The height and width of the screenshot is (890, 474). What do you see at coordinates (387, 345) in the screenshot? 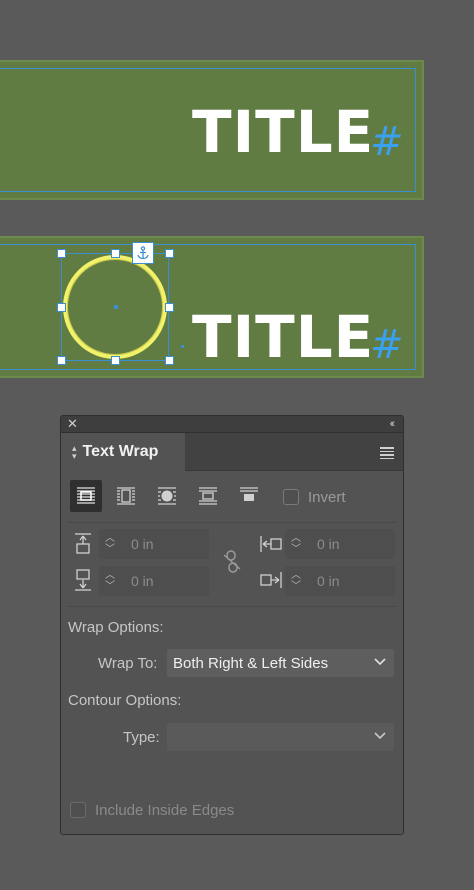
I see `end-of-story-marker-bottom: #` at bounding box center [387, 345].